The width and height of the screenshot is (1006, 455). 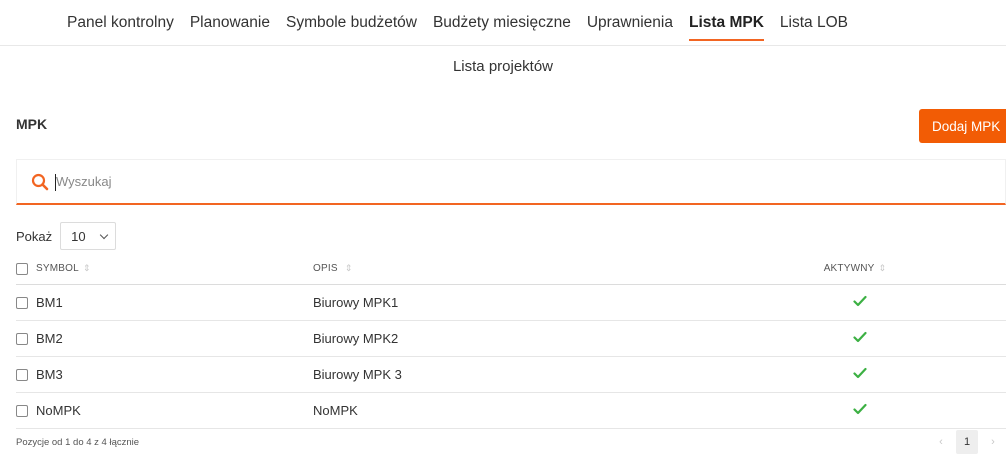 I want to click on page-size-control: Pokaż 10, so click(x=66, y=236).